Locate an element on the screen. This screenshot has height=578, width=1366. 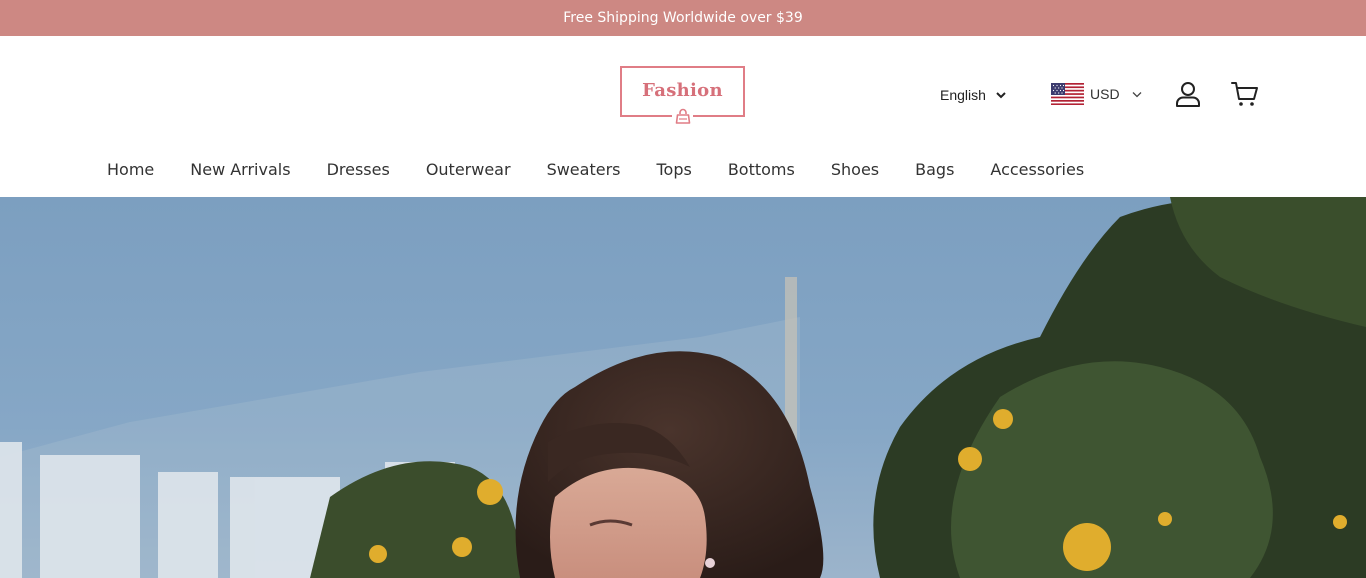
nav-item-outerwear: Outerwear is located at coordinates (468, 170).